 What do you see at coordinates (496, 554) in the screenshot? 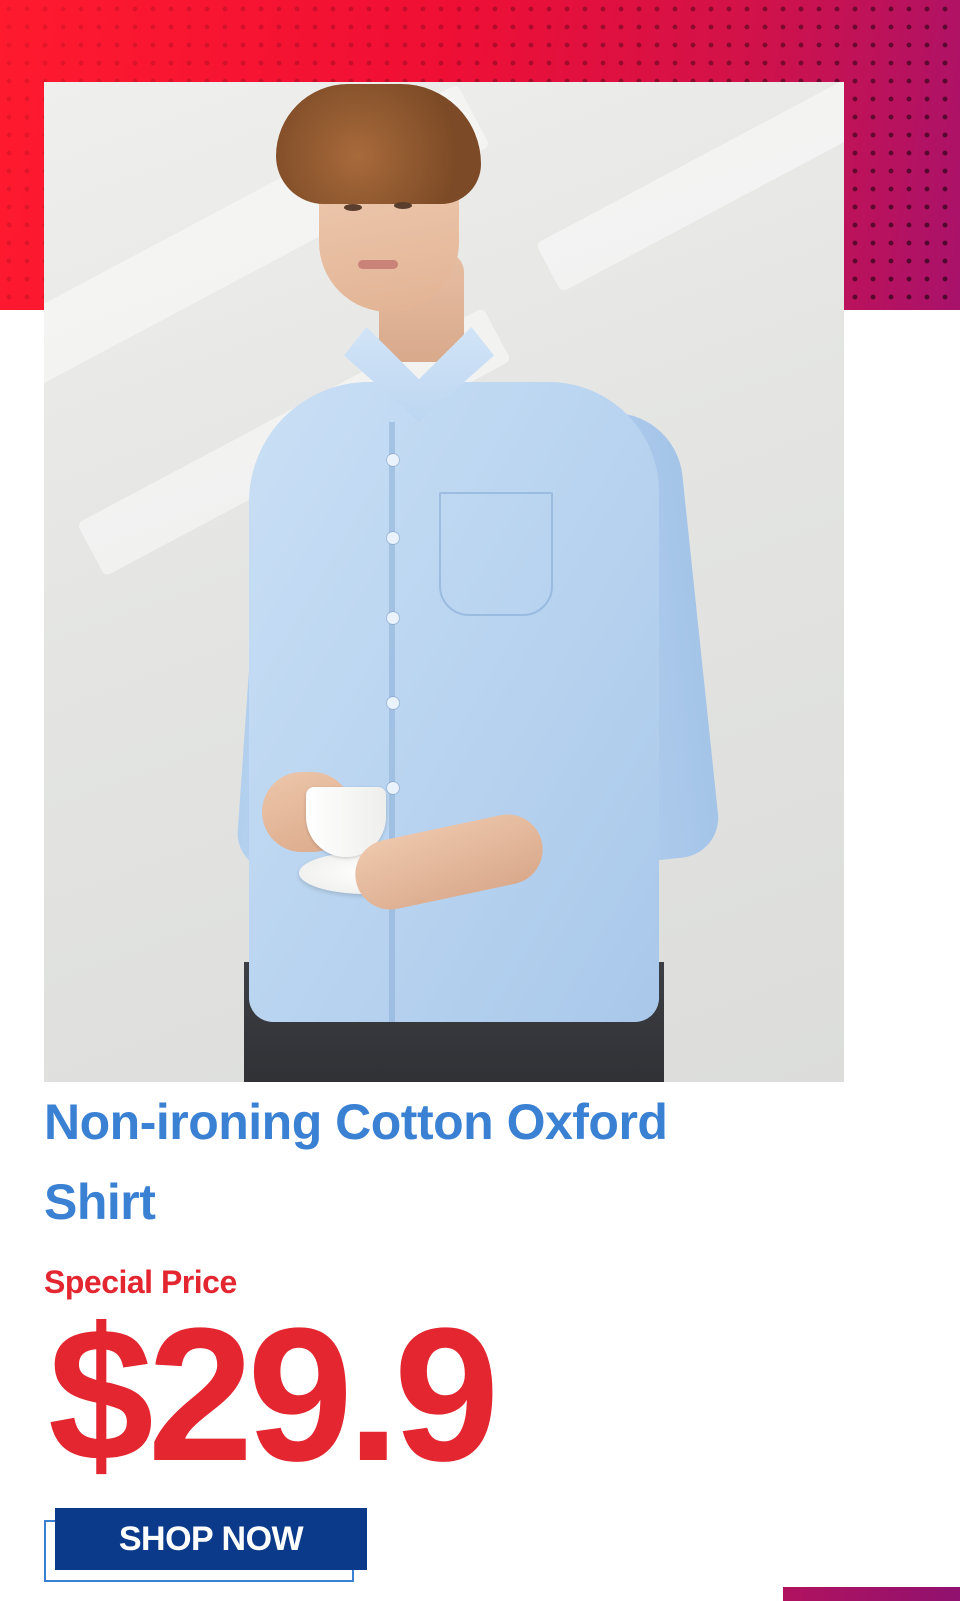
I see `shirt-pocket` at bounding box center [496, 554].